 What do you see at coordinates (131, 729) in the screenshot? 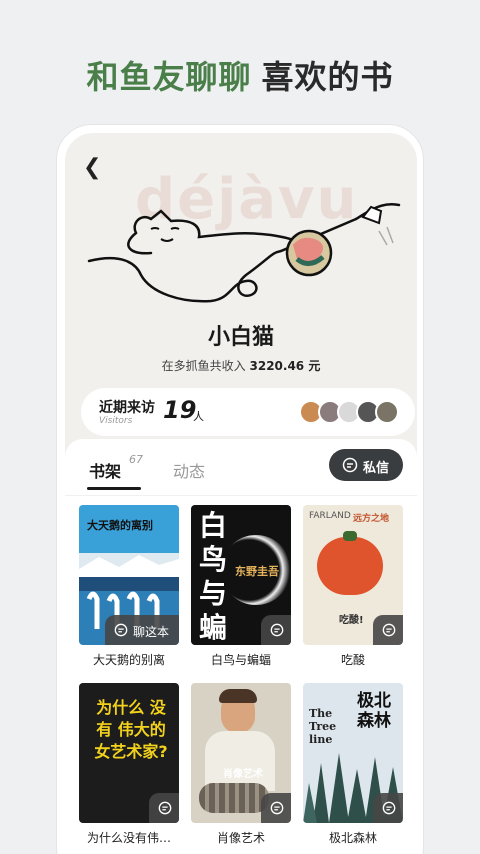
I see `cover-title: 为什么 没有 伟大的 女艺术家?` at bounding box center [131, 729].